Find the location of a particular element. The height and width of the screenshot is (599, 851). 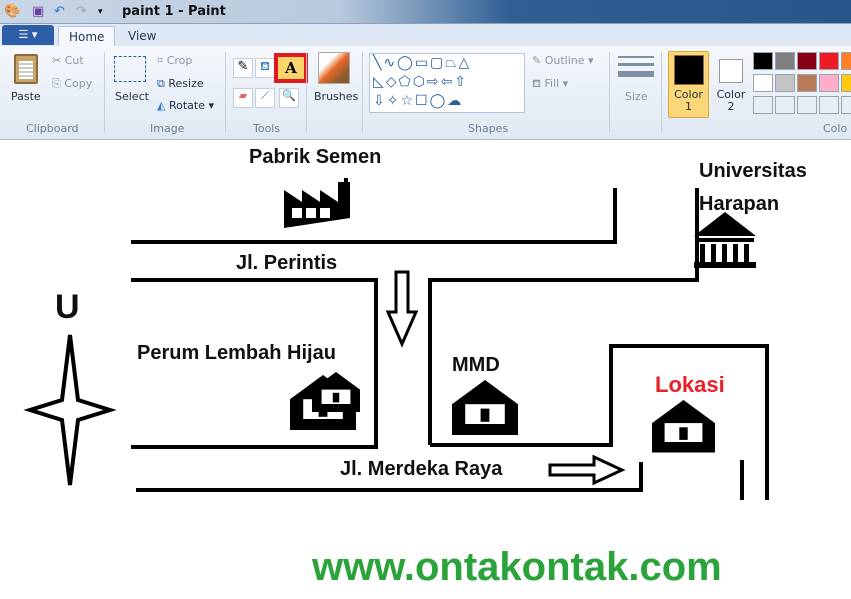

right-arrow-icon is located at coordinates (587, 470).